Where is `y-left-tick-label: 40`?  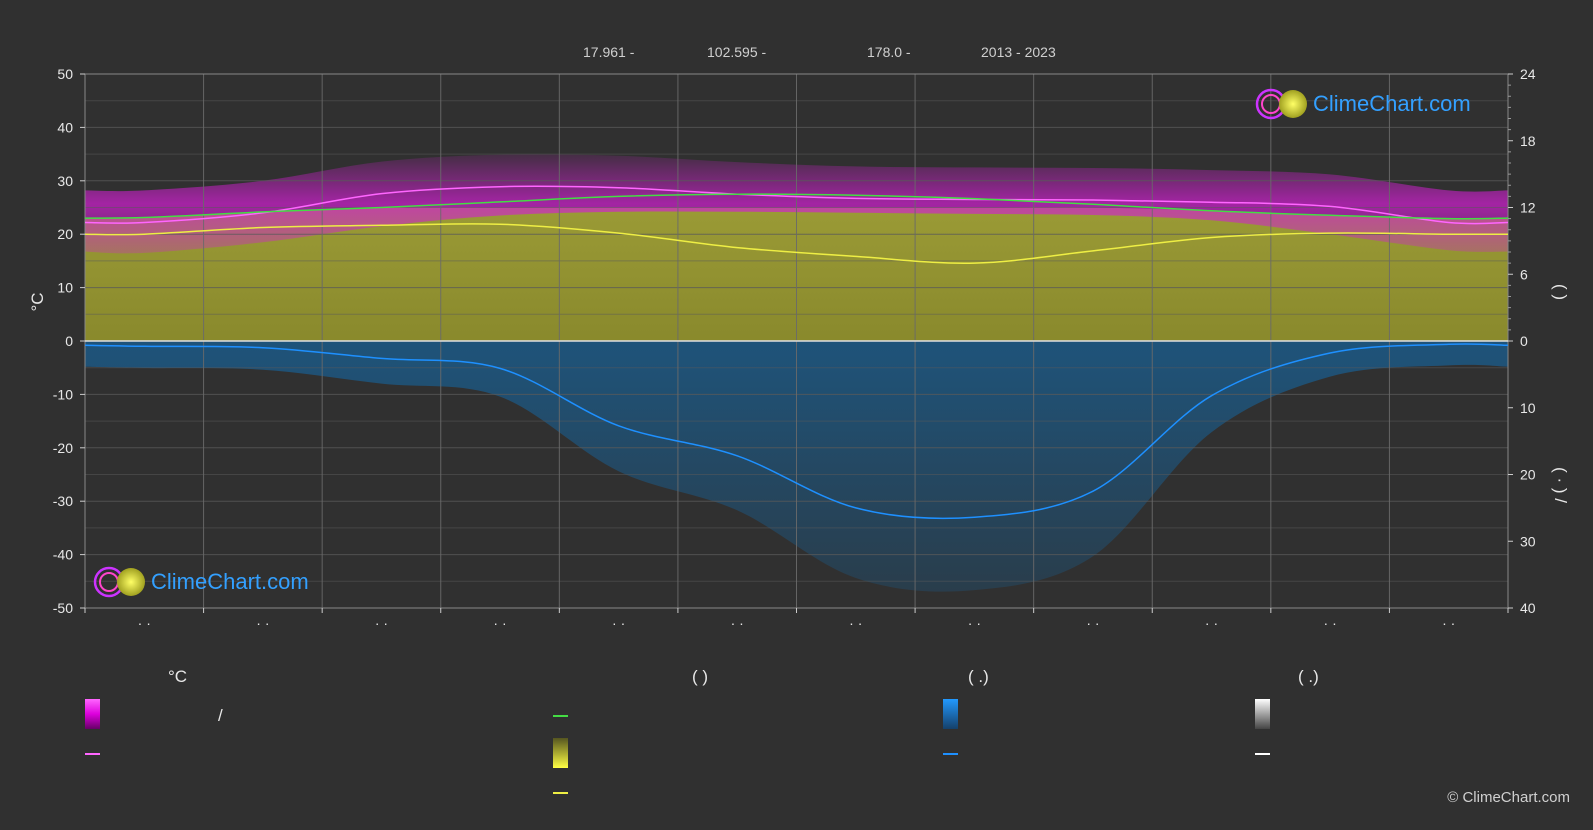 y-left-tick-label: 40 is located at coordinates (65, 127).